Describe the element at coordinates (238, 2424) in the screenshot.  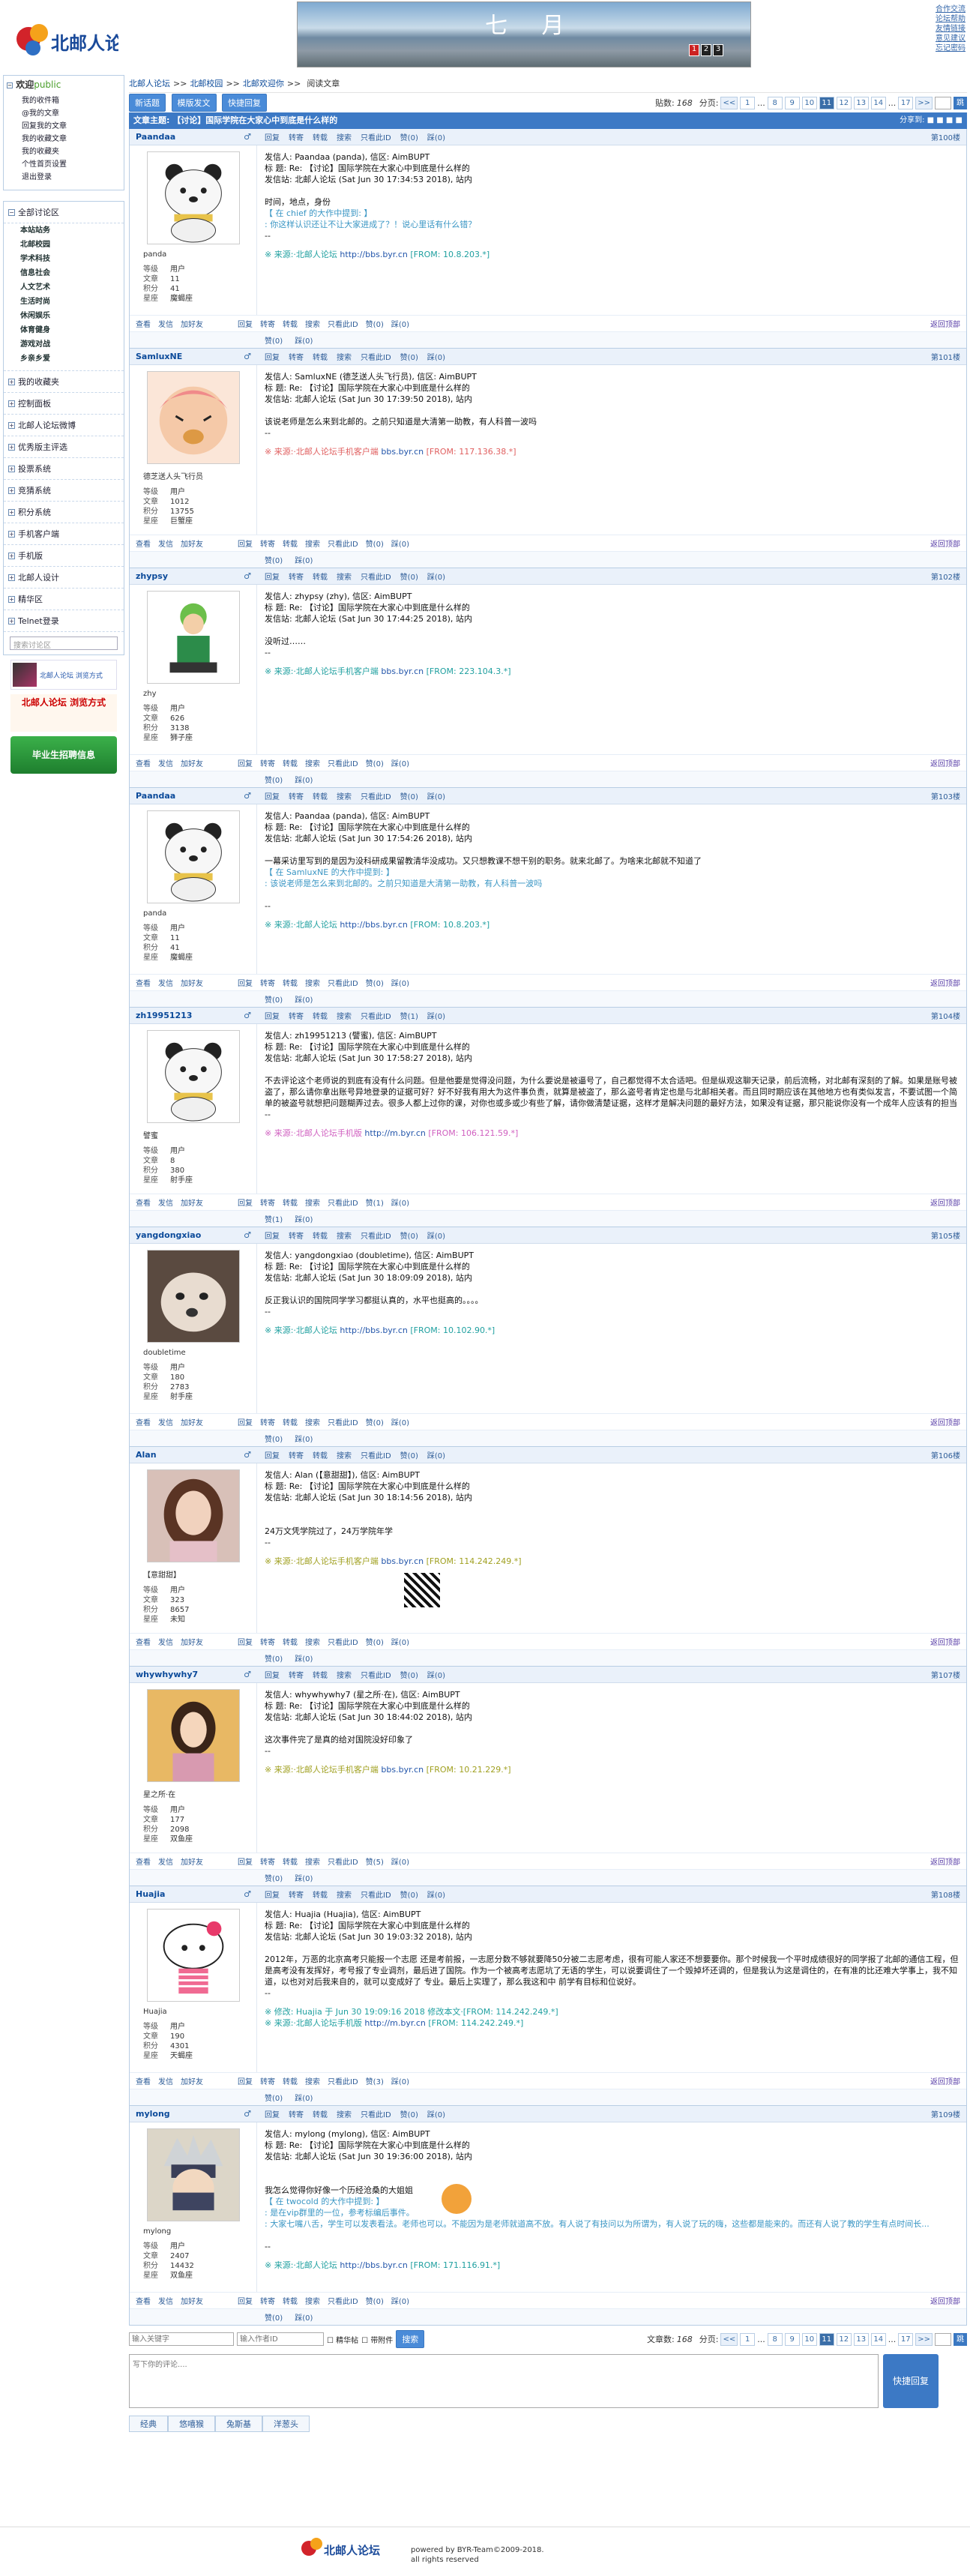
I see `emote-tab: 兔斯基` at that location.